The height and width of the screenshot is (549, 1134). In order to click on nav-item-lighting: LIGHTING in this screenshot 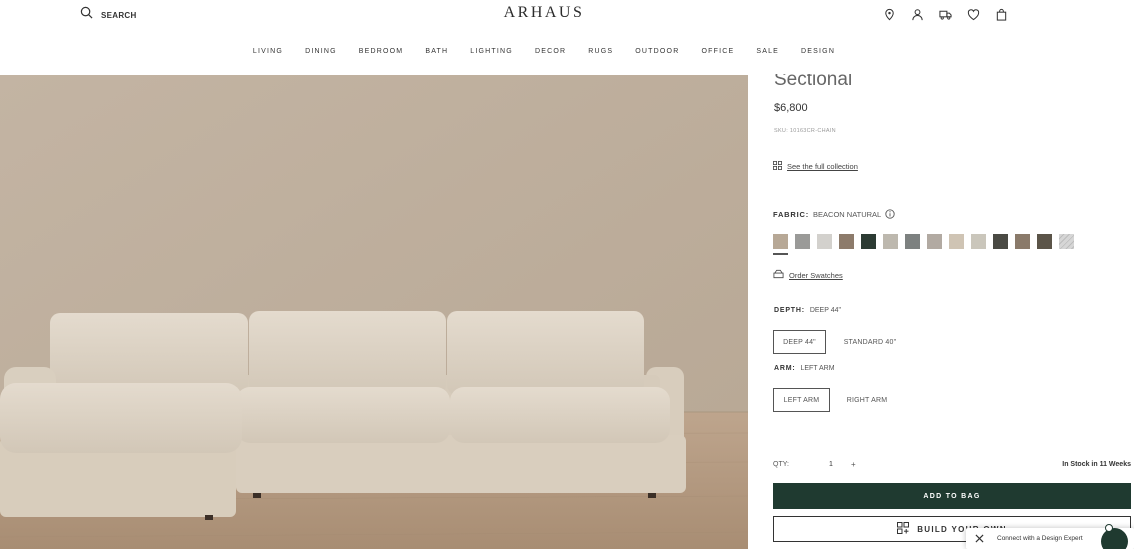, I will do `click(491, 51)`.